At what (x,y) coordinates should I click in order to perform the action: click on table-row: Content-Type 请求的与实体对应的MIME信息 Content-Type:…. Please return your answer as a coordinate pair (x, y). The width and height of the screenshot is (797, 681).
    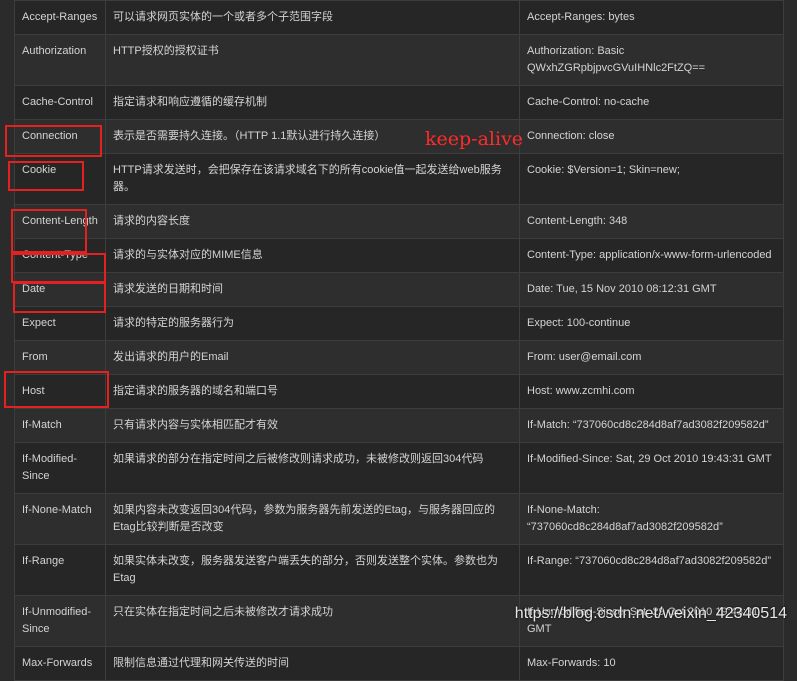
    Looking at the image, I should click on (399, 255).